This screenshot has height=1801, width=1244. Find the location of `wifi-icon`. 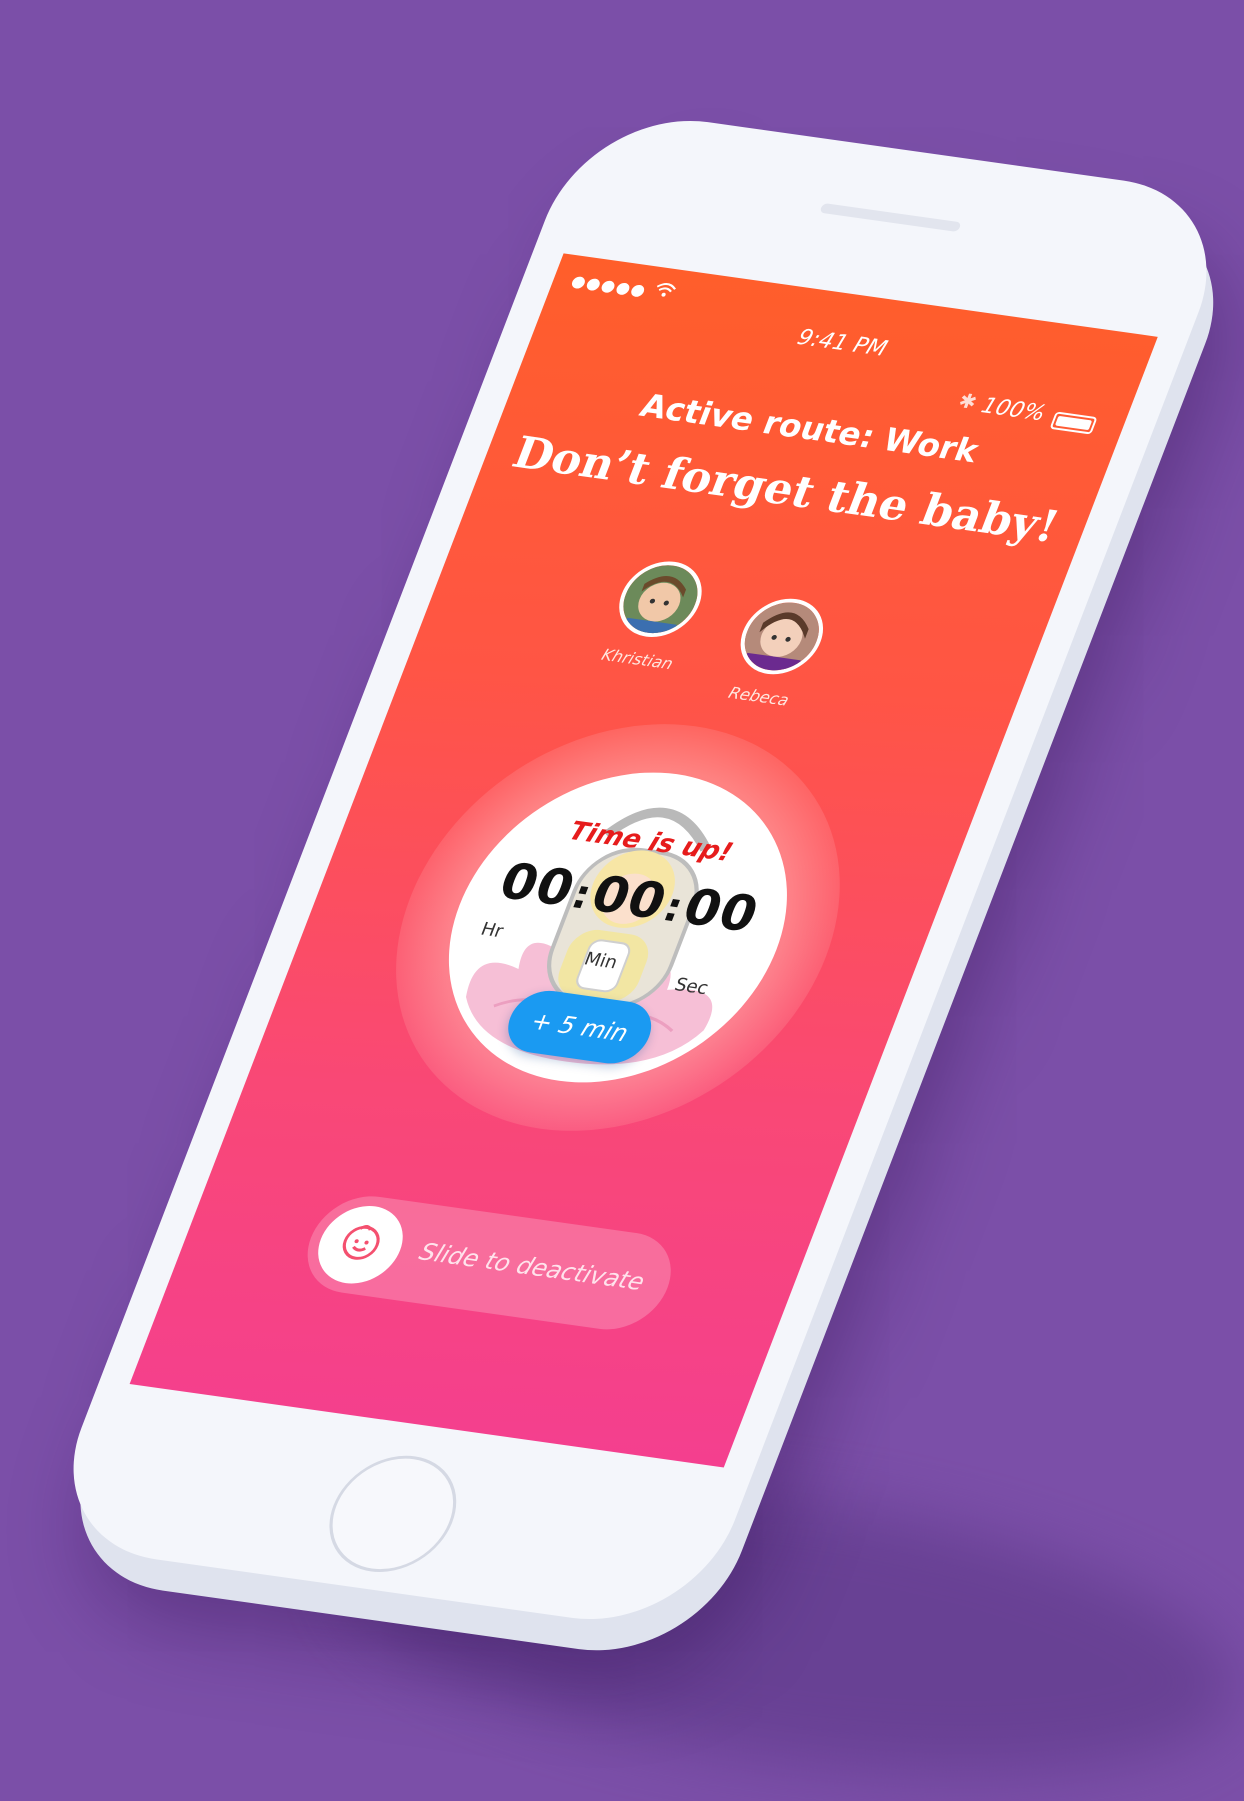

wifi-icon is located at coordinates (664, 292).